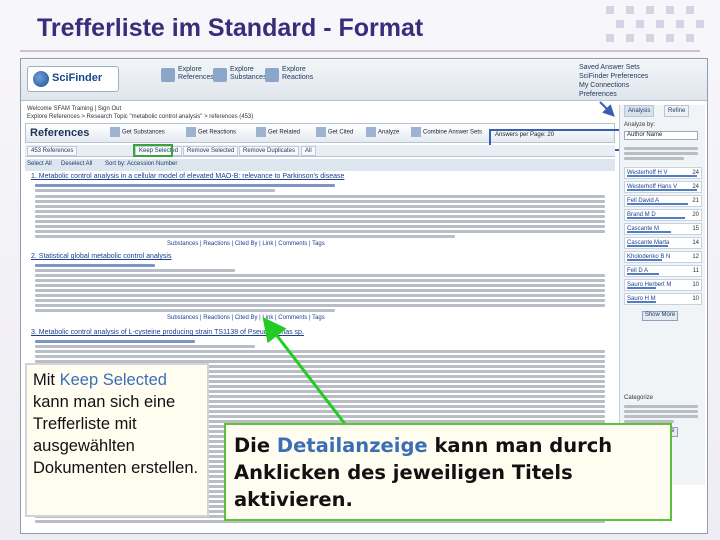  Describe the element at coordinates (74, 109) in the screenshot. I see `welcome-line: Welcome SFAM Training | Sign Out` at that location.